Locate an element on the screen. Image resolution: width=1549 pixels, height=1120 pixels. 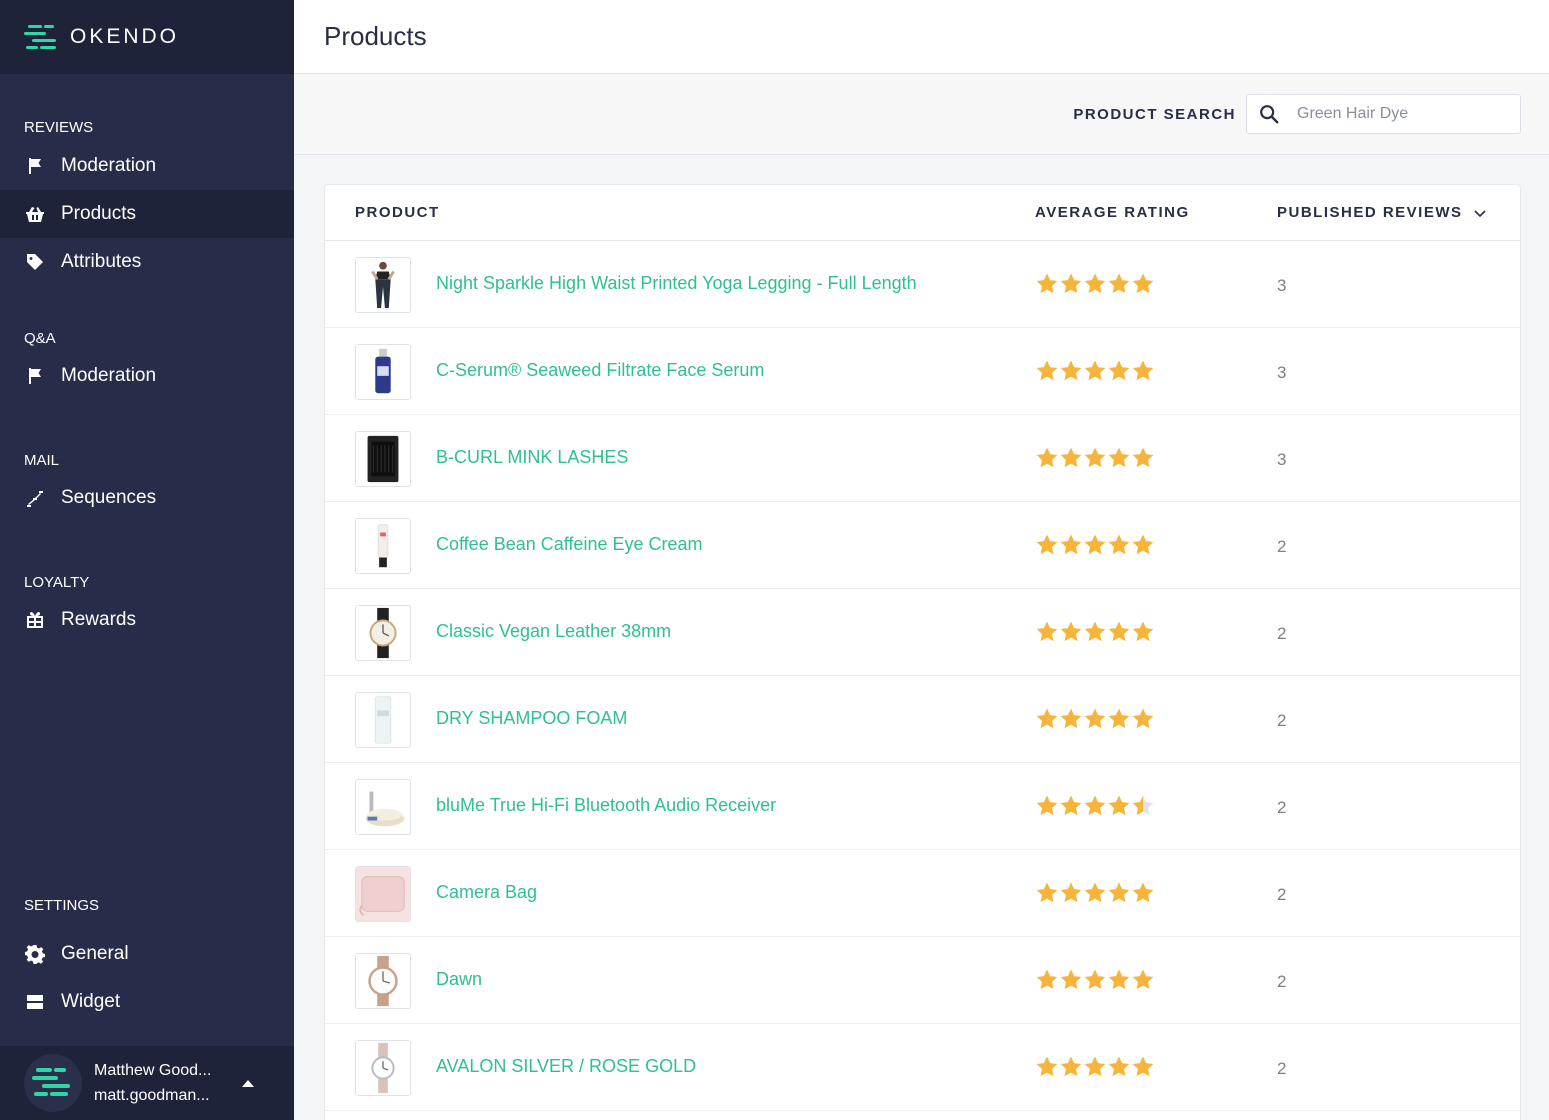
table-row: Coffee Bean Caffeine Eye Cream 2 is located at coordinates (922, 545).